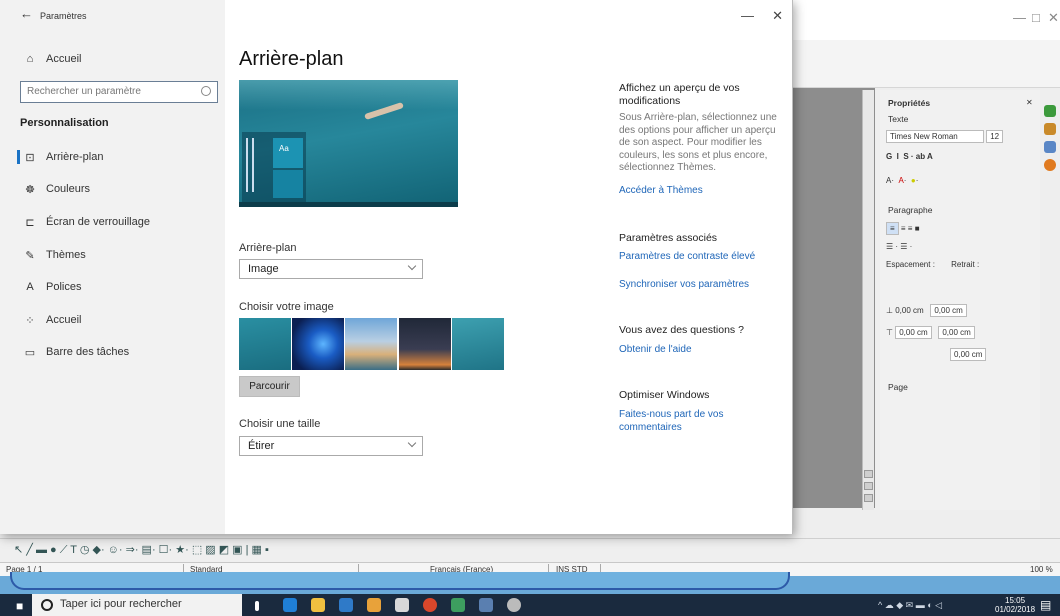 The image size is (1060, 616). I want to click on system-tray: ^ ☁ ◆ ✉ ▬ ◐ ◁, so click(910, 605).